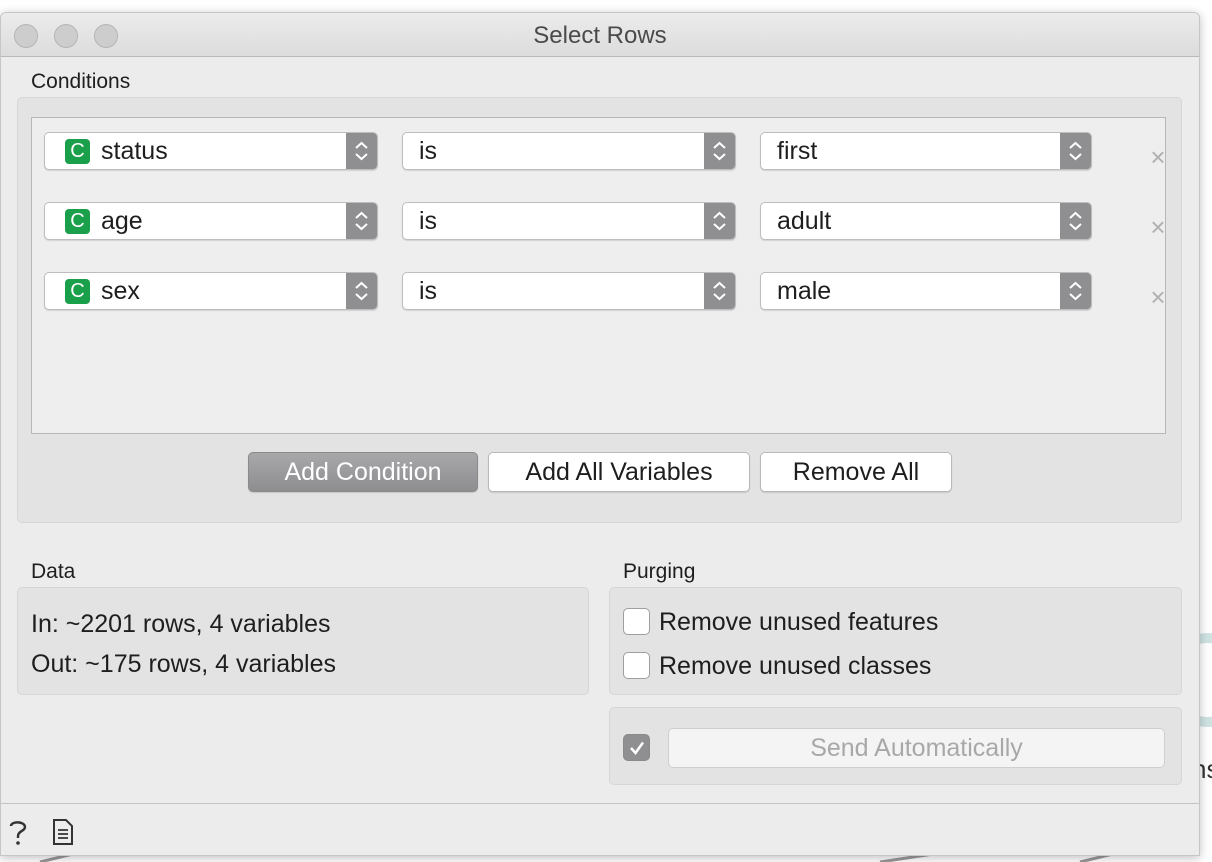  What do you see at coordinates (63, 832) in the screenshot?
I see `report-icon` at bounding box center [63, 832].